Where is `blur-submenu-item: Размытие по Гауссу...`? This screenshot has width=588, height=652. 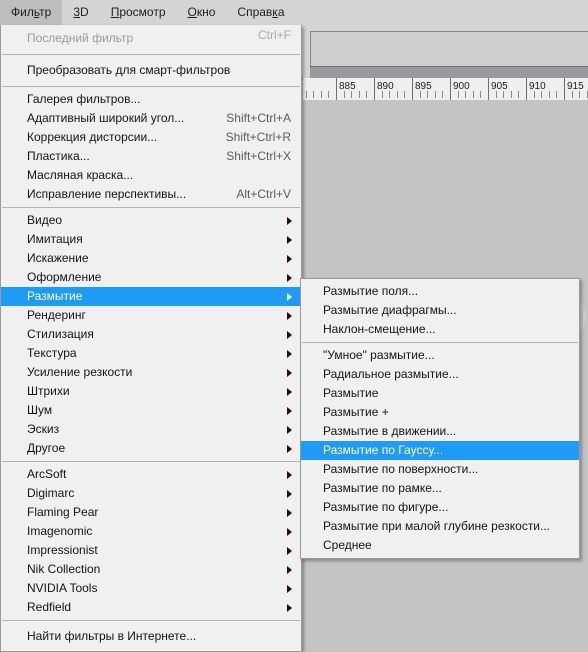
blur-submenu-item: Размытие по Гауссу... is located at coordinates (440, 450).